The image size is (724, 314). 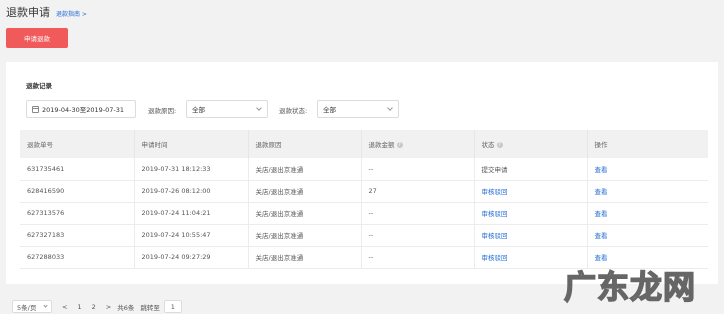 What do you see at coordinates (64, 307) in the screenshot?
I see `prev-page-button: <` at bounding box center [64, 307].